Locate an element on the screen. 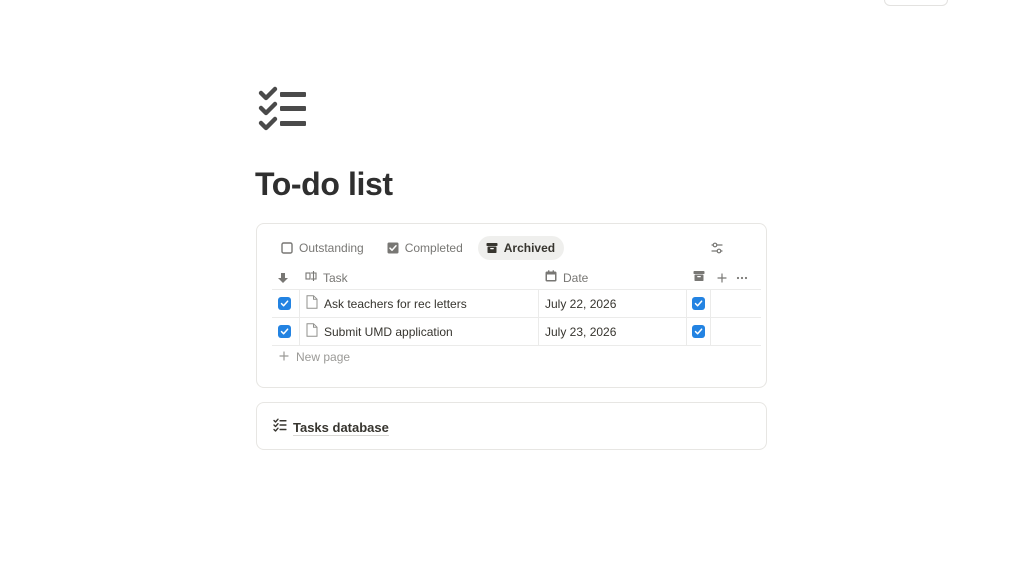 The width and height of the screenshot is (1024, 576). tab-outstanding: Outstanding is located at coordinates (323, 248).